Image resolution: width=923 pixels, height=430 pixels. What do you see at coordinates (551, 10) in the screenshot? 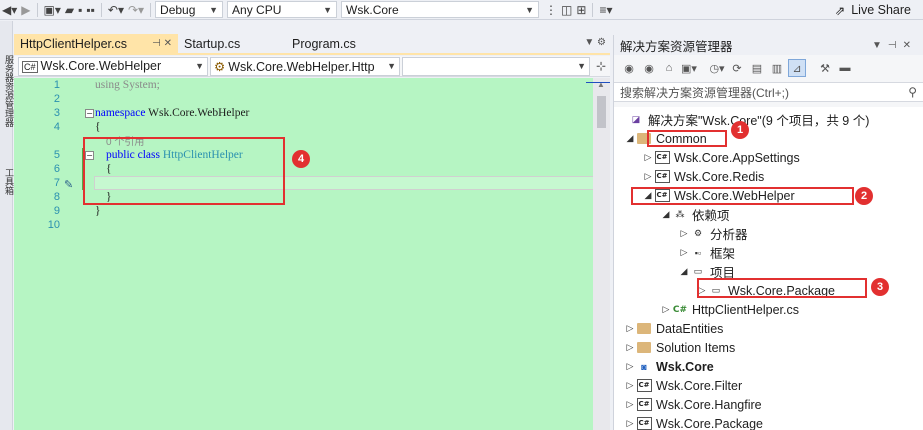
I see `debug-options-icon: ⋮` at bounding box center [551, 10].